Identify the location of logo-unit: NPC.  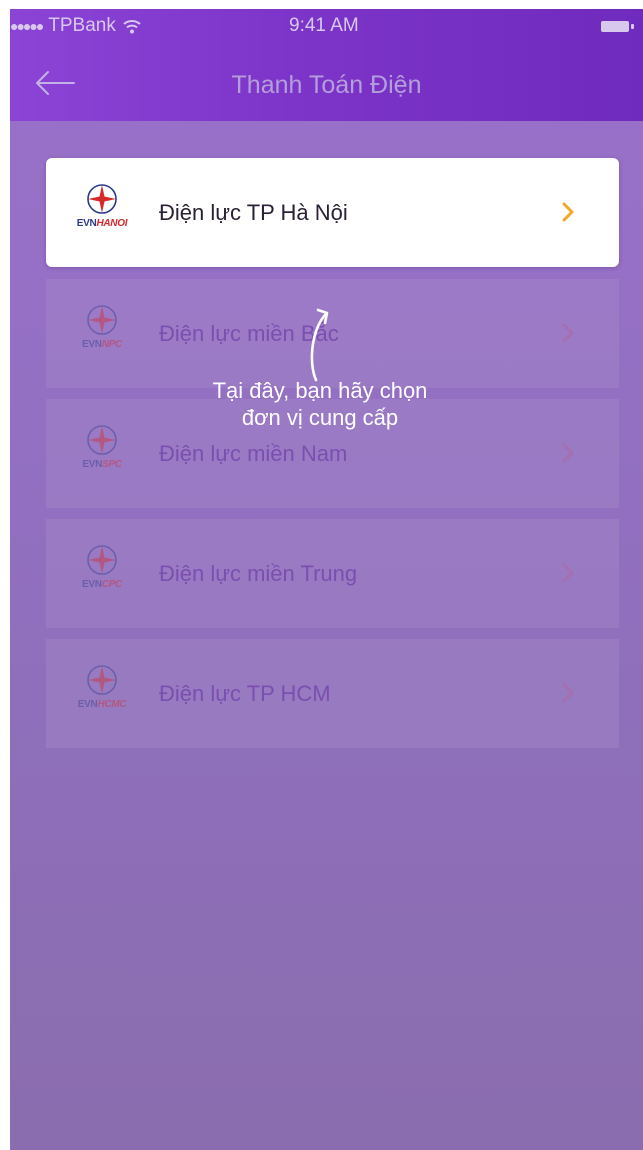
(112, 344).